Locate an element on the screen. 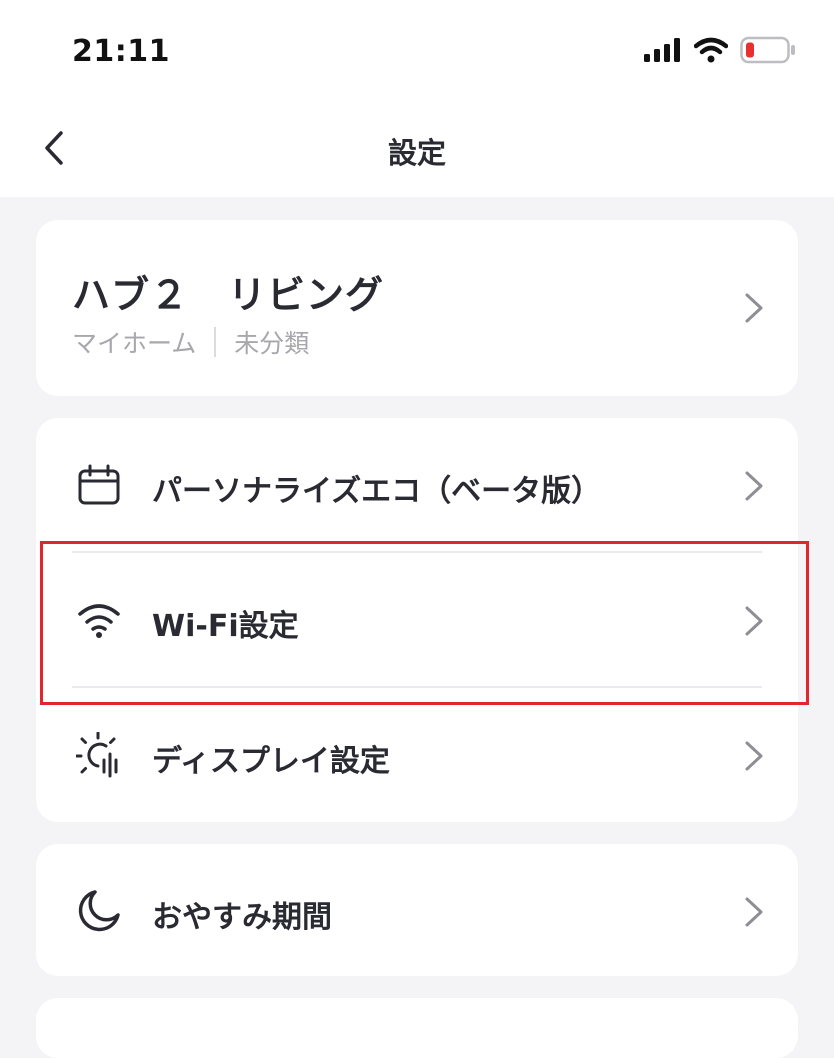 The height and width of the screenshot is (1058, 834). menu-item-label: パーソナライズエコ（ベータ版） is located at coordinates (377, 491).